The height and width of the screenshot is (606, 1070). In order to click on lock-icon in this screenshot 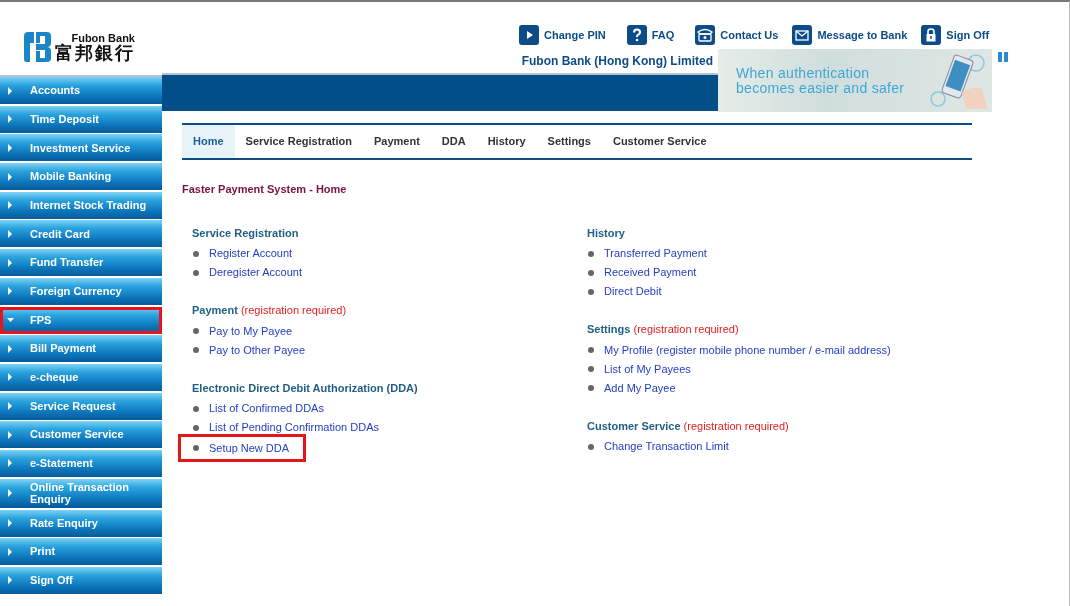, I will do `click(931, 35)`.